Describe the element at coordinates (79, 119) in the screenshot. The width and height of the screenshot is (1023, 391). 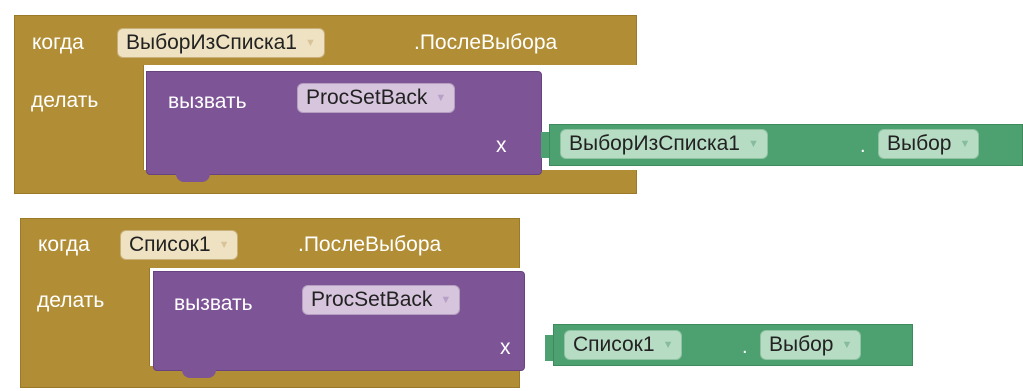
I see `event-block-1-do-strip` at that location.